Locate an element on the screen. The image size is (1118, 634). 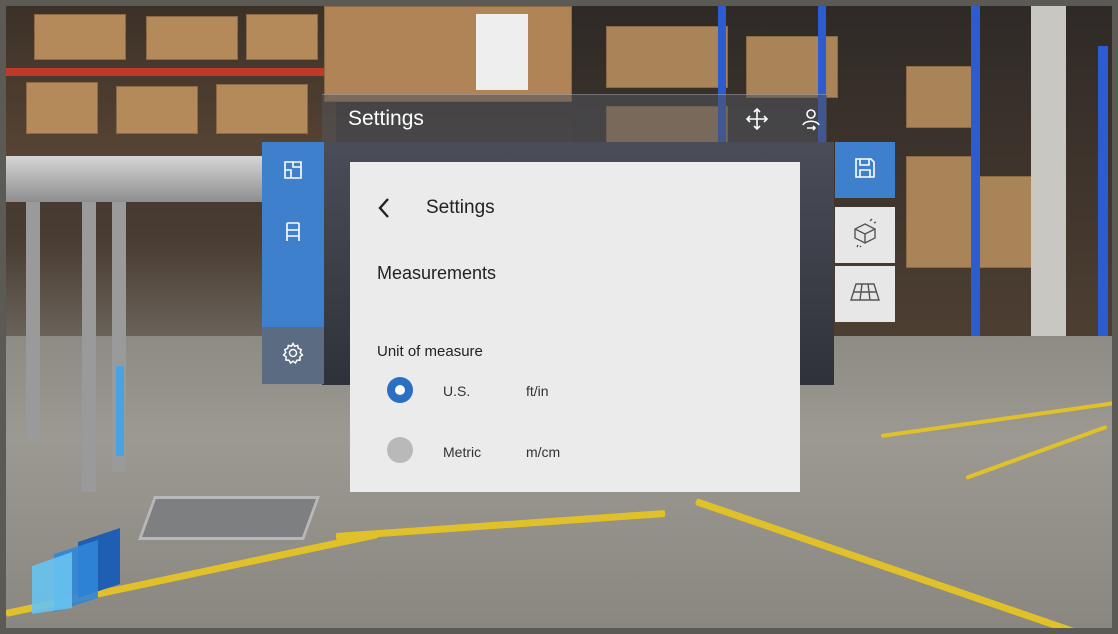
save-button is located at coordinates (865, 170).